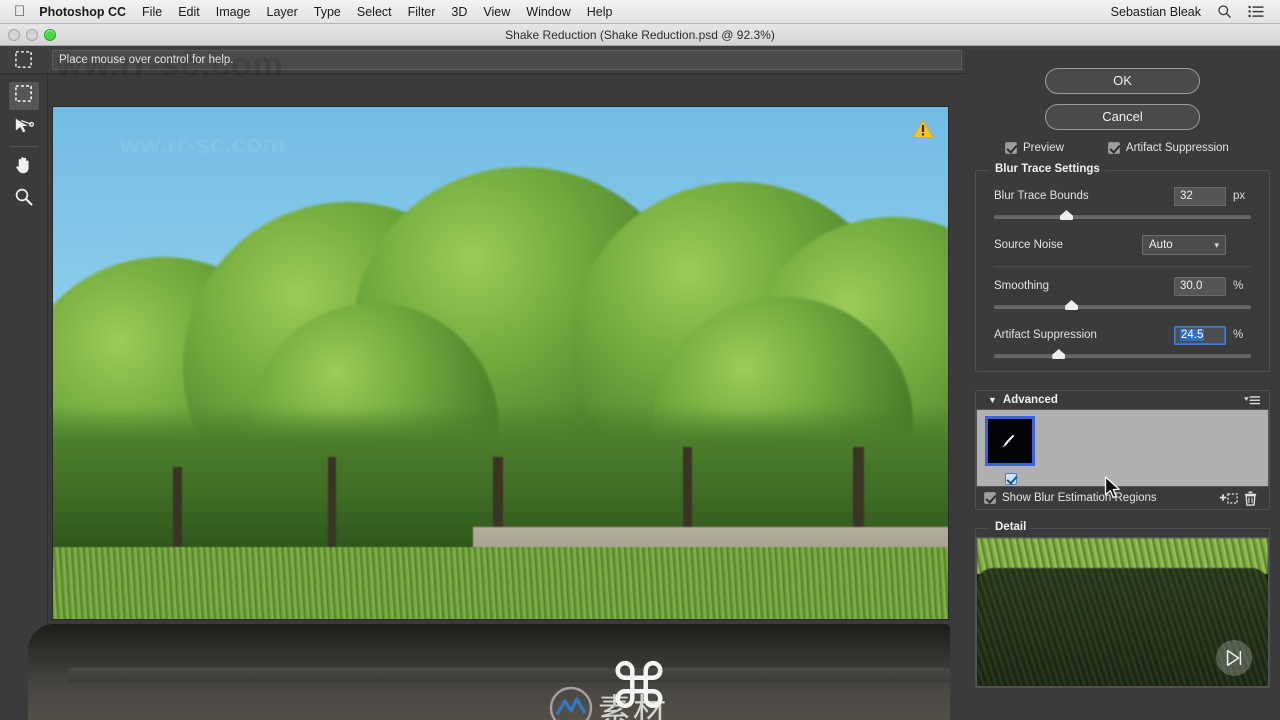 Image resolution: width=1280 pixels, height=720 pixels. I want to click on artifact-suppression-row: Artifact Suppression 24.5 %, so click(1122, 335).